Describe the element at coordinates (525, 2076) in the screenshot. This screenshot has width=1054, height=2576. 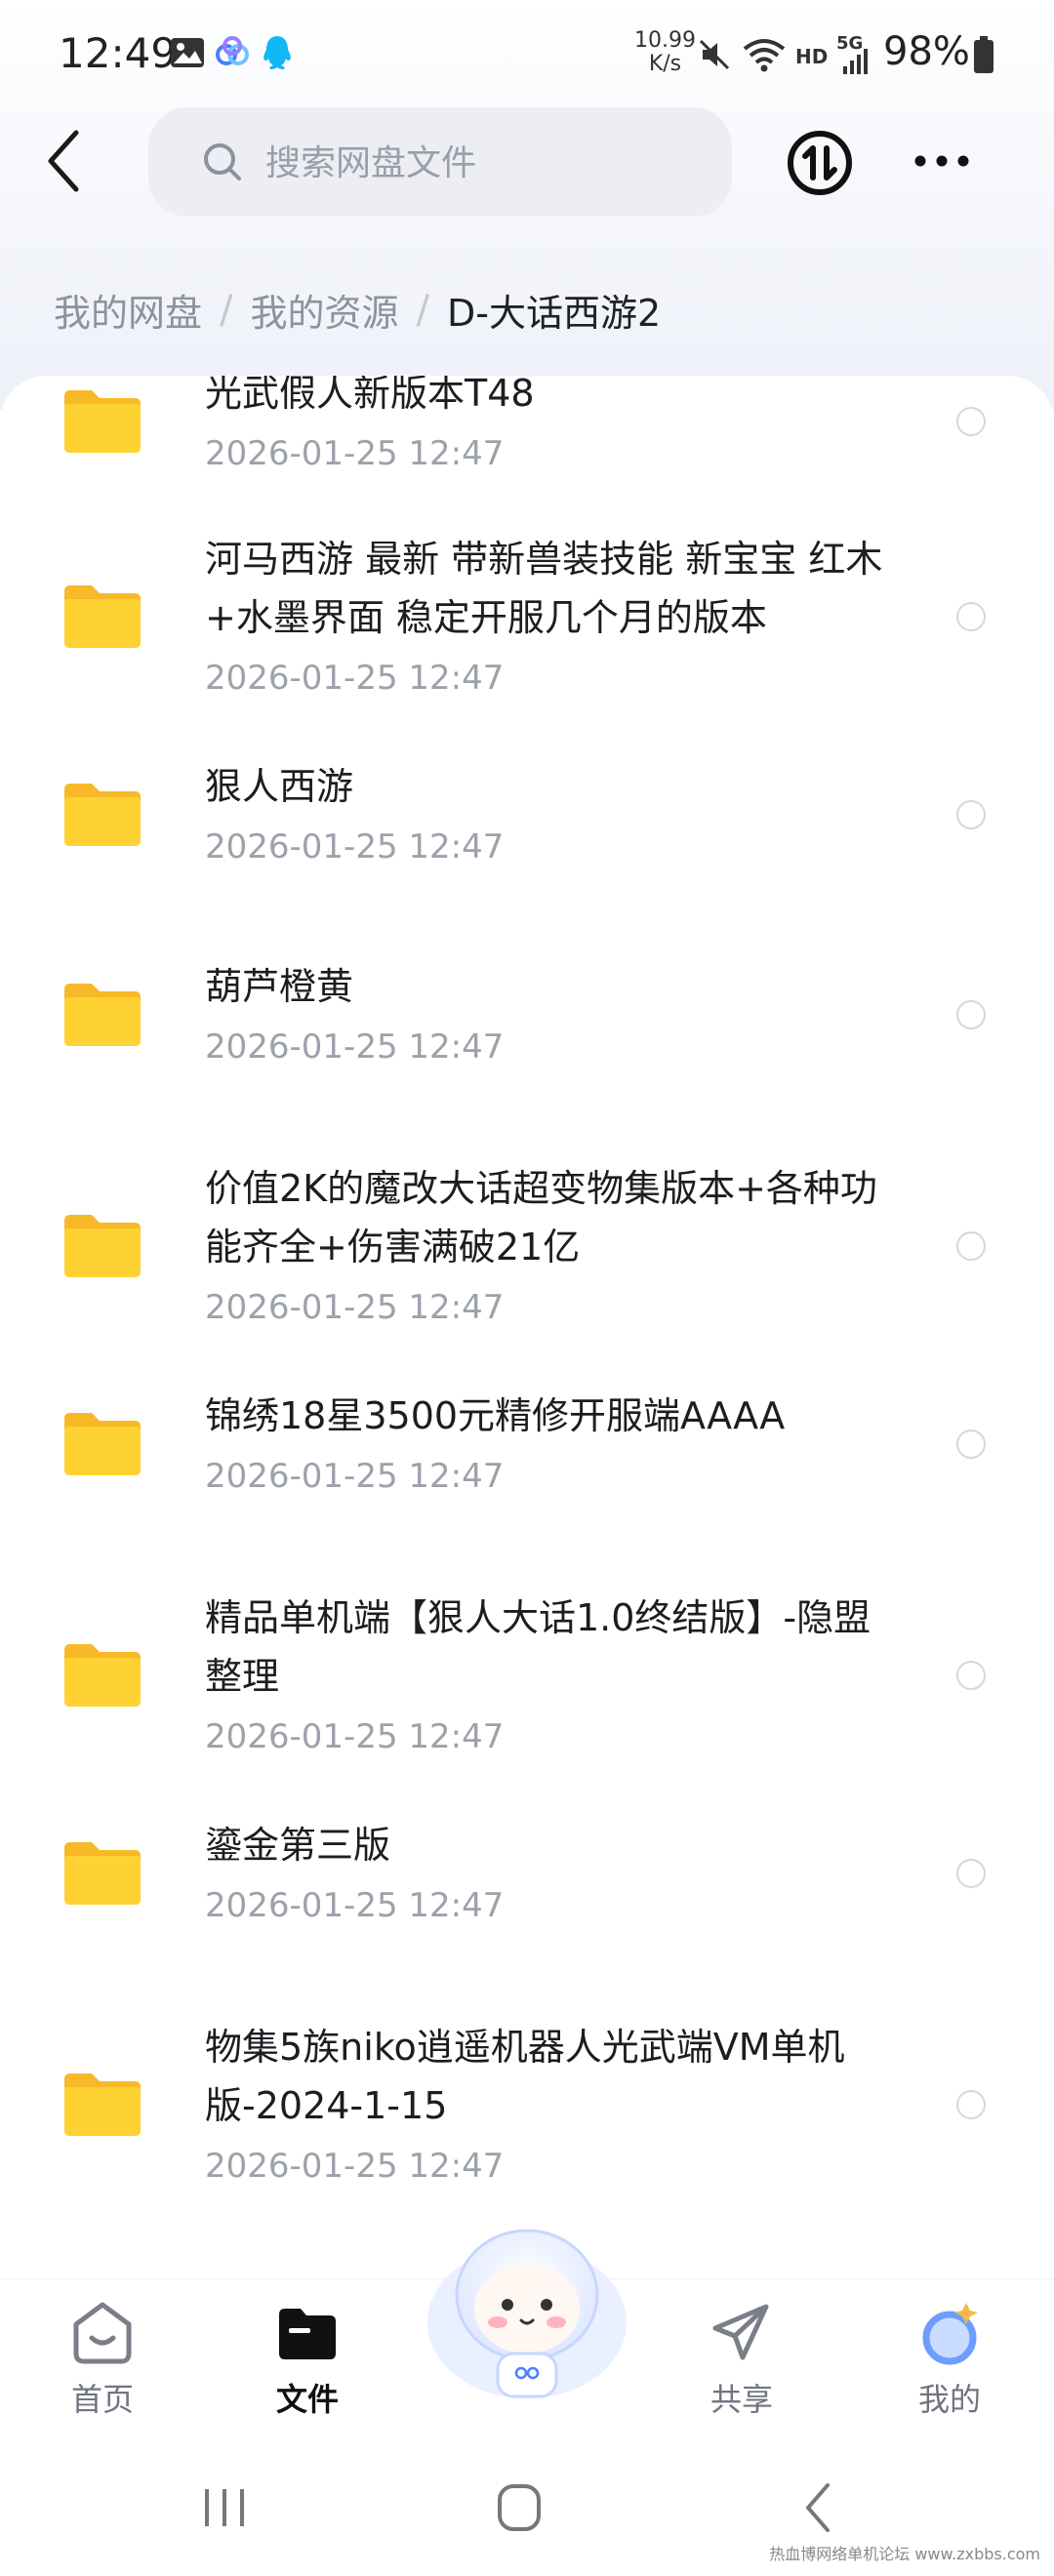
I see `file-name: 物集5族niko逍遥机器人光武端VM单机版-2024-1-15` at that location.